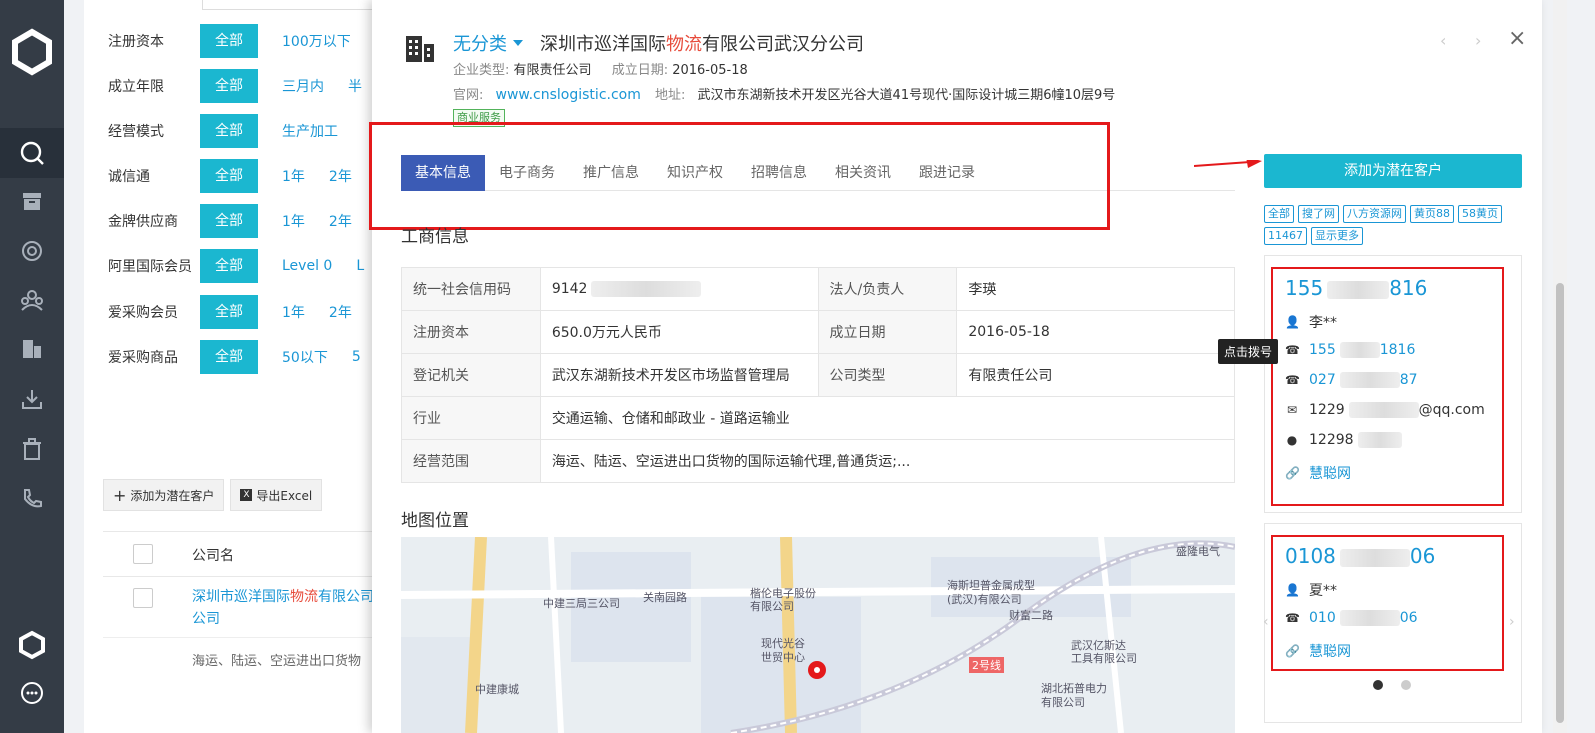 The image size is (1595, 733). I want to click on row-company-name: 深圳市巡洋国际物流有限公司 公司, so click(287, 608).